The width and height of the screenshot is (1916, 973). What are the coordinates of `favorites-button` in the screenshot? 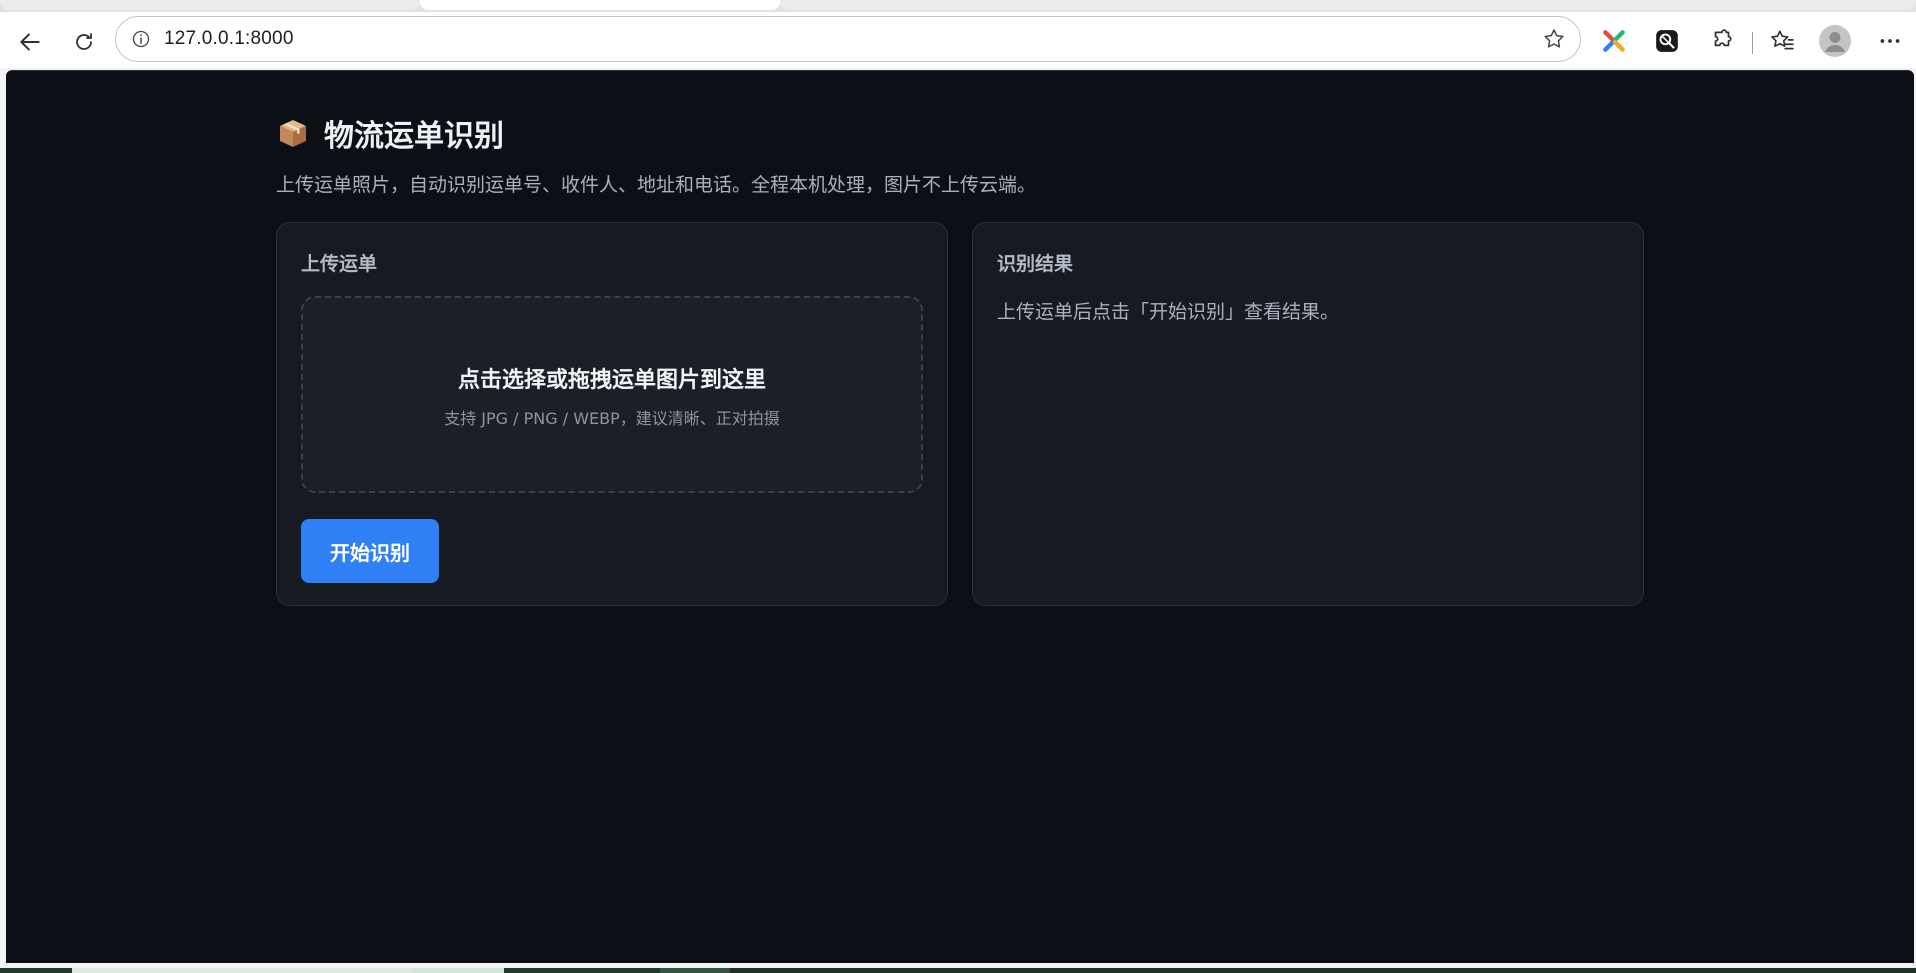 It's located at (1782, 41).